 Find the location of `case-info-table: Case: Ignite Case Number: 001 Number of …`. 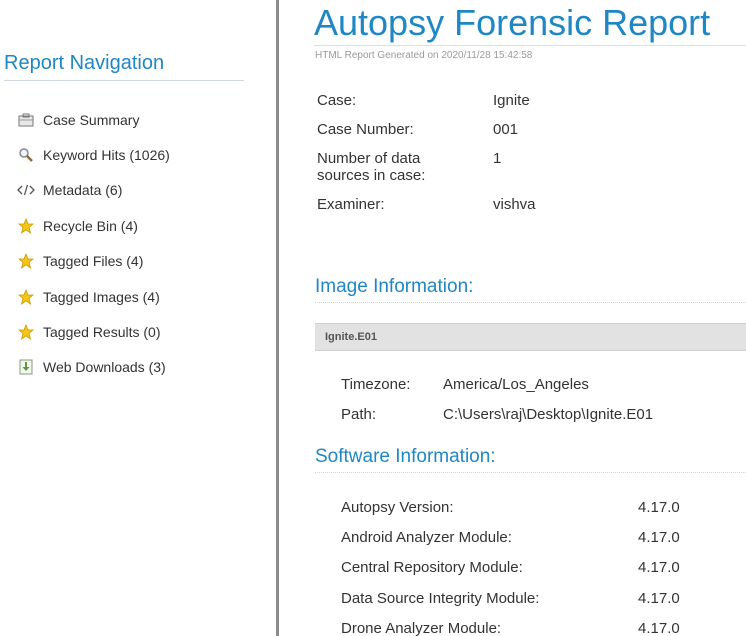

case-info-table: Case: Ignite Case Number: 001 Number of … is located at coordinates (426, 158).